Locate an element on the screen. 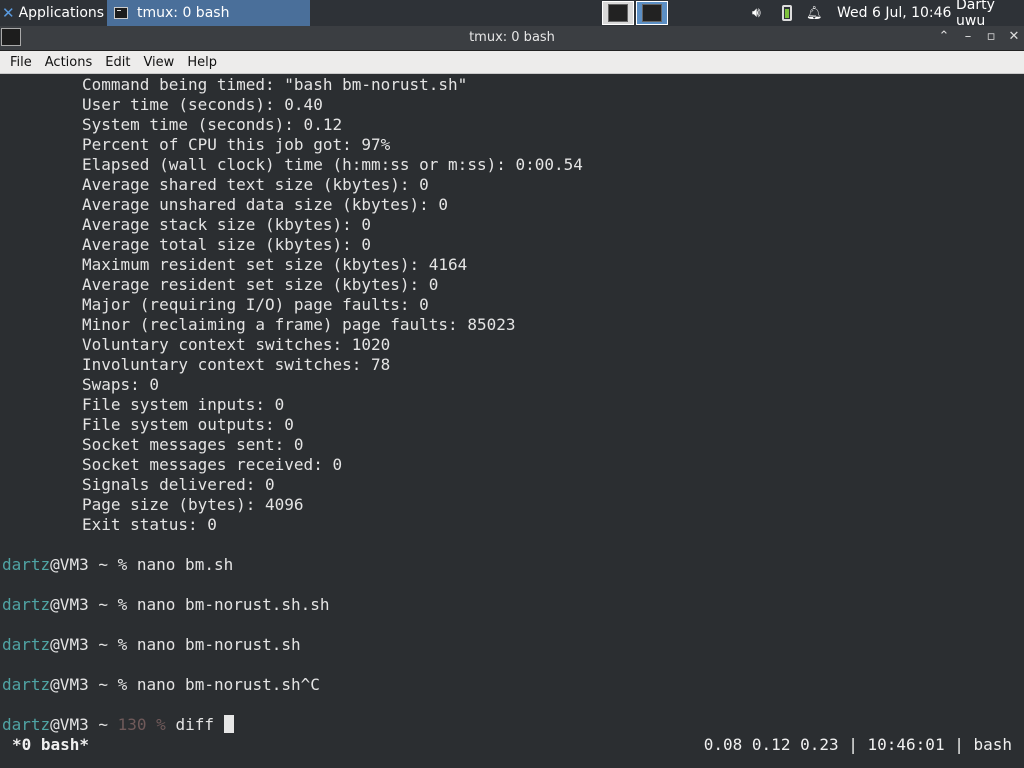  prompt-line: dartz@VM3 ~ % nano bm-norust.sh^C is located at coordinates (161, 685).